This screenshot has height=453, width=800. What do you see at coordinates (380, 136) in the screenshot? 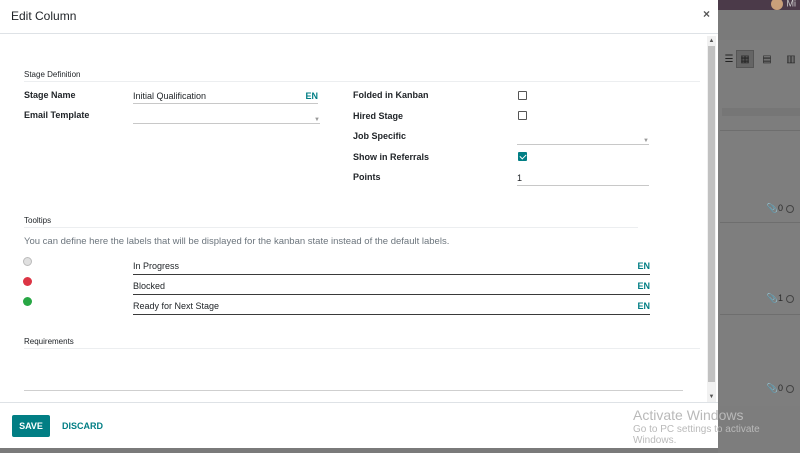
I see `job-specific-label: Job Specific` at bounding box center [380, 136].